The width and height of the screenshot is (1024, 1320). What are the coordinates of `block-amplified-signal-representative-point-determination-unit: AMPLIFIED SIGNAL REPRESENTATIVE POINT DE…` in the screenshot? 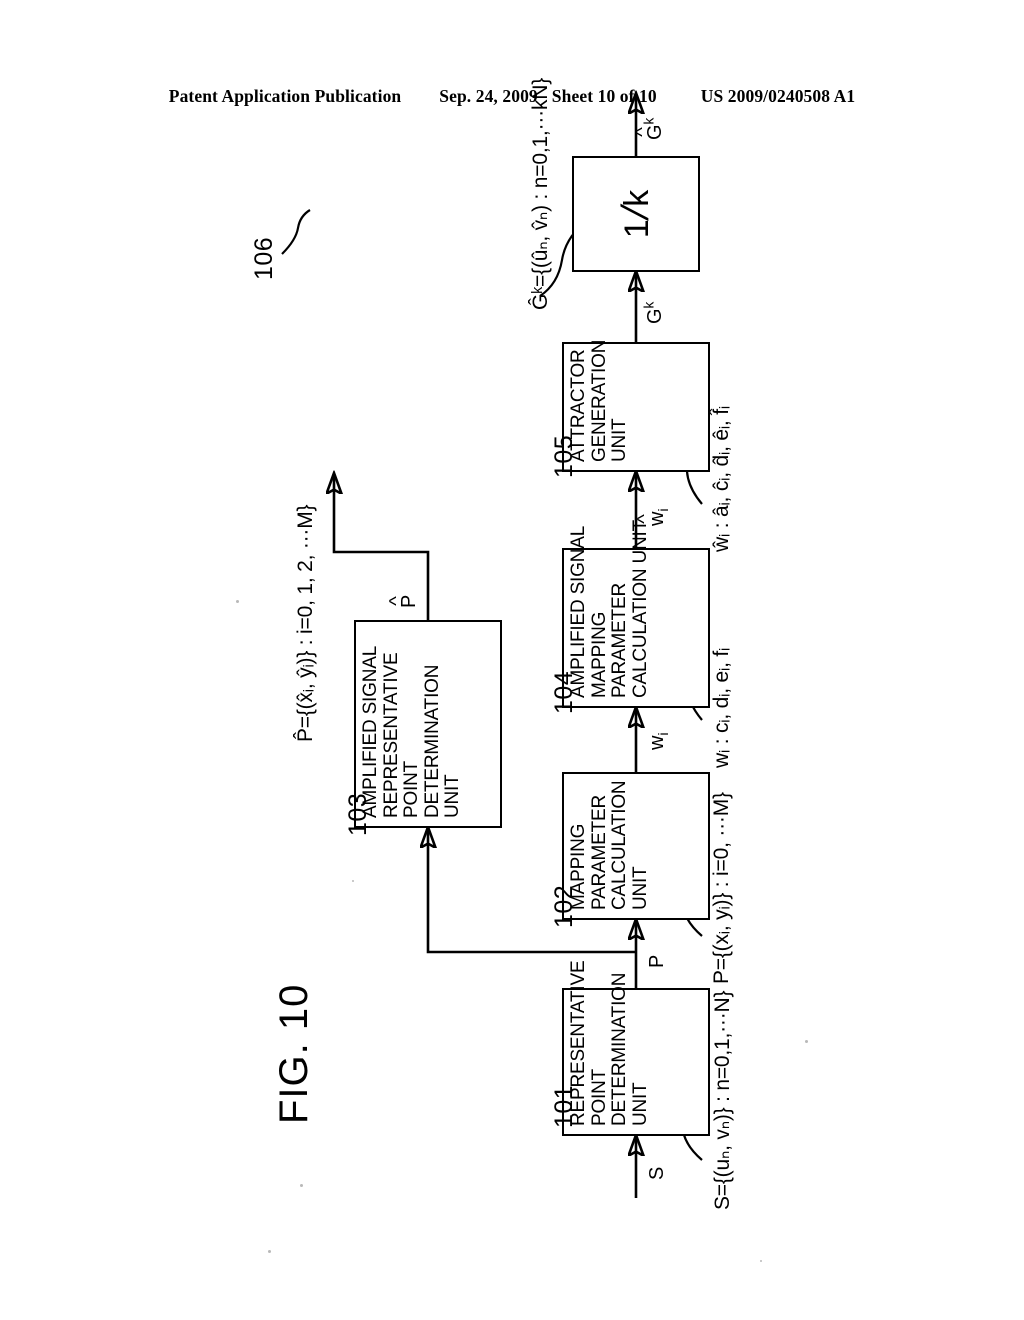 It's located at (428, 724).